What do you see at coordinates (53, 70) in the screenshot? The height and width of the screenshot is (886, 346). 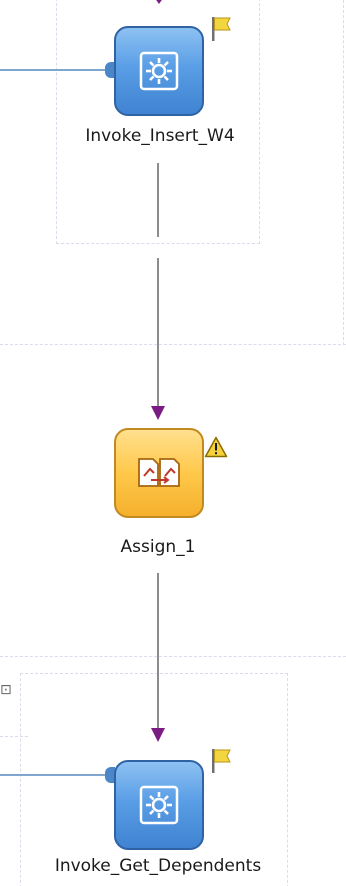 I see `partner-link-connector` at bounding box center [53, 70].